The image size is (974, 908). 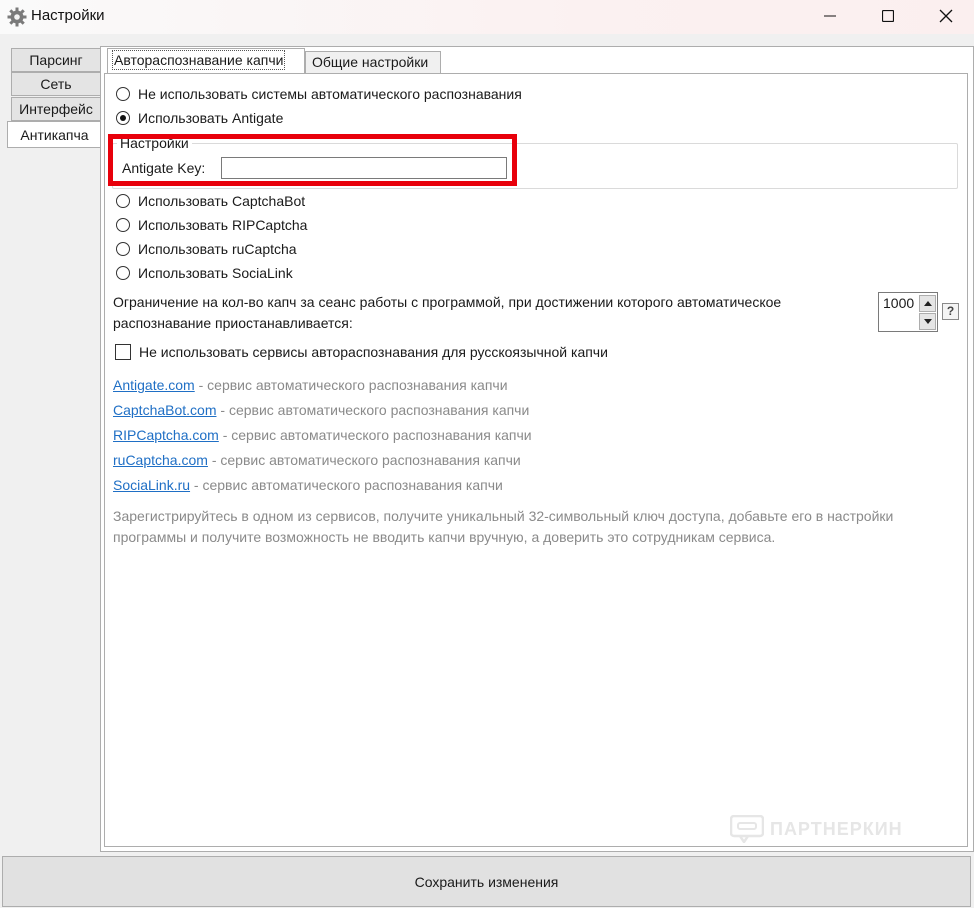 I want to click on gear-icon, so click(x=17, y=17).